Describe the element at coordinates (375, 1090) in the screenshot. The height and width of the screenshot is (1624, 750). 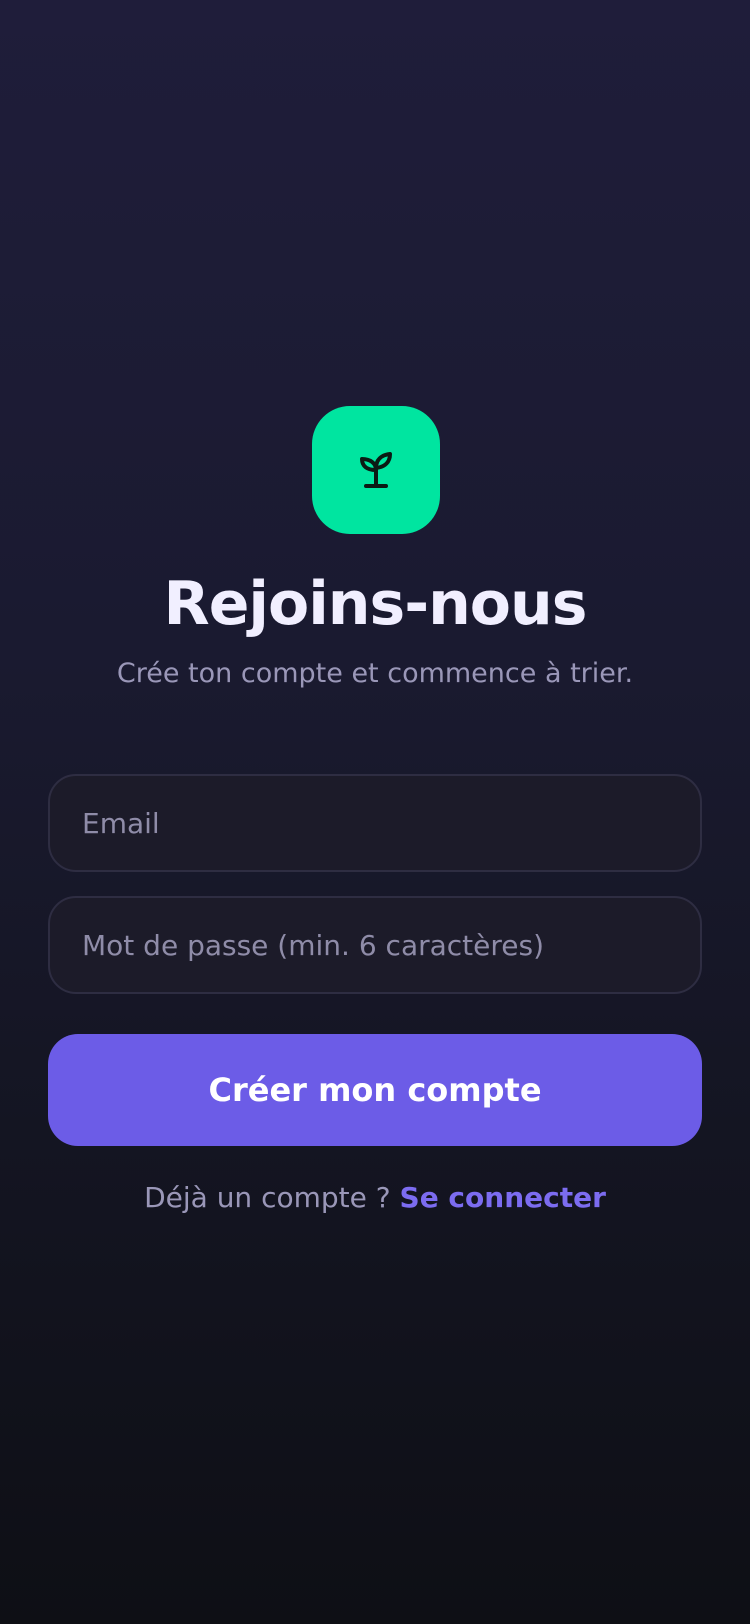
I see `create-account-button: Créer mon compte` at that location.